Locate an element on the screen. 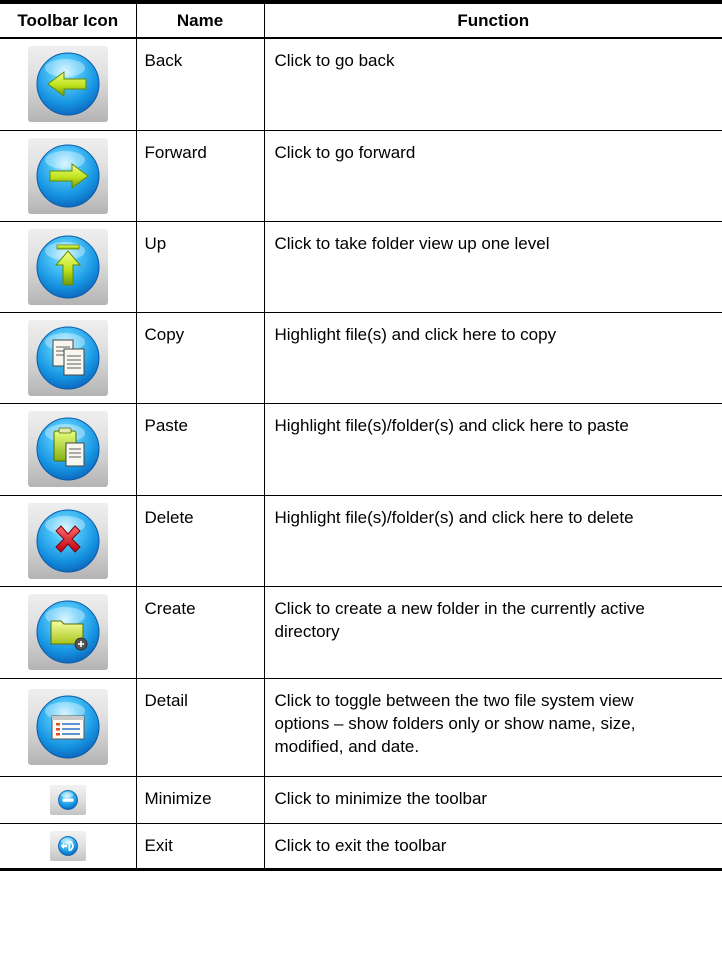 This screenshot has height=961, width=722. copy-icon is located at coordinates (67, 357).